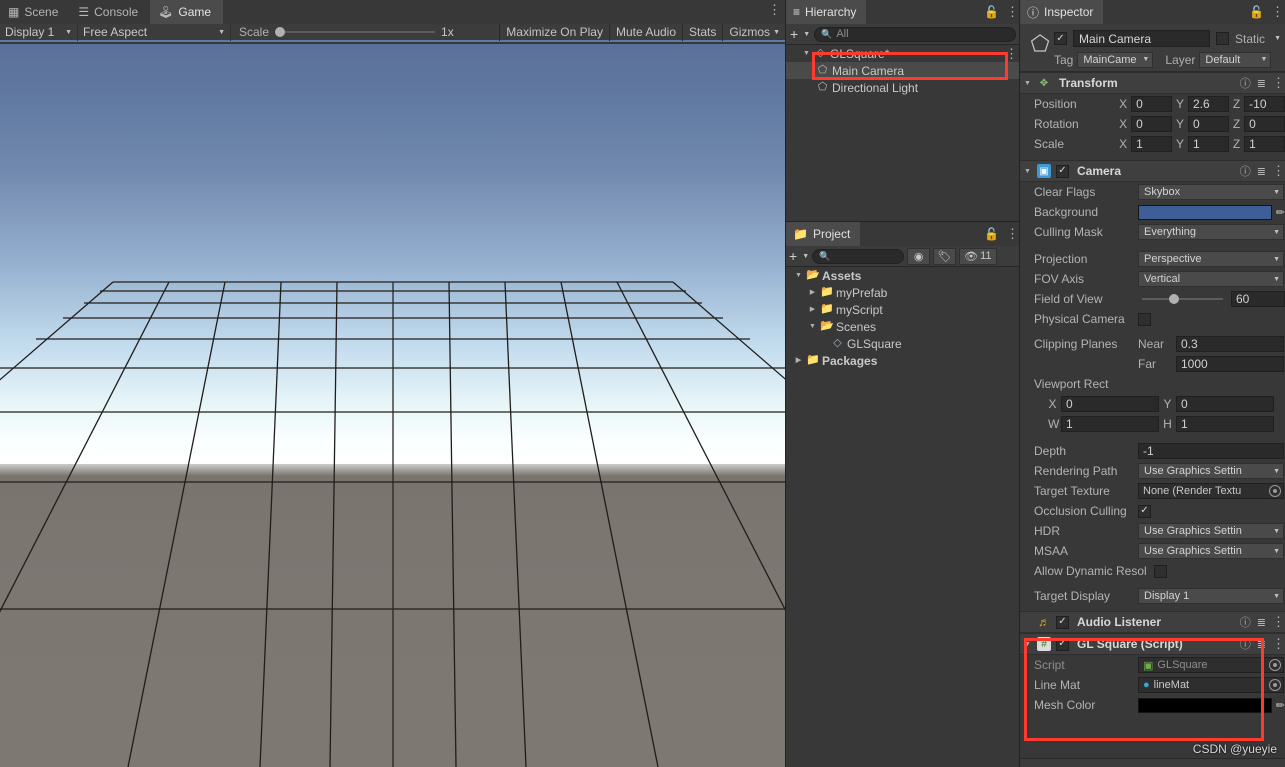 The height and width of the screenshot is (767, 1285). What do you see at coordinates (1173, 299) in the screenshot?
I see `field-of-view-slider-knob` at bounding box center [1173, 299].